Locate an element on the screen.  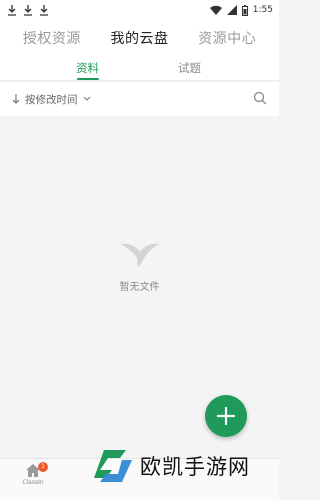
tab-authorized-resources: 授权资源 is located at coordinates (52, 38).